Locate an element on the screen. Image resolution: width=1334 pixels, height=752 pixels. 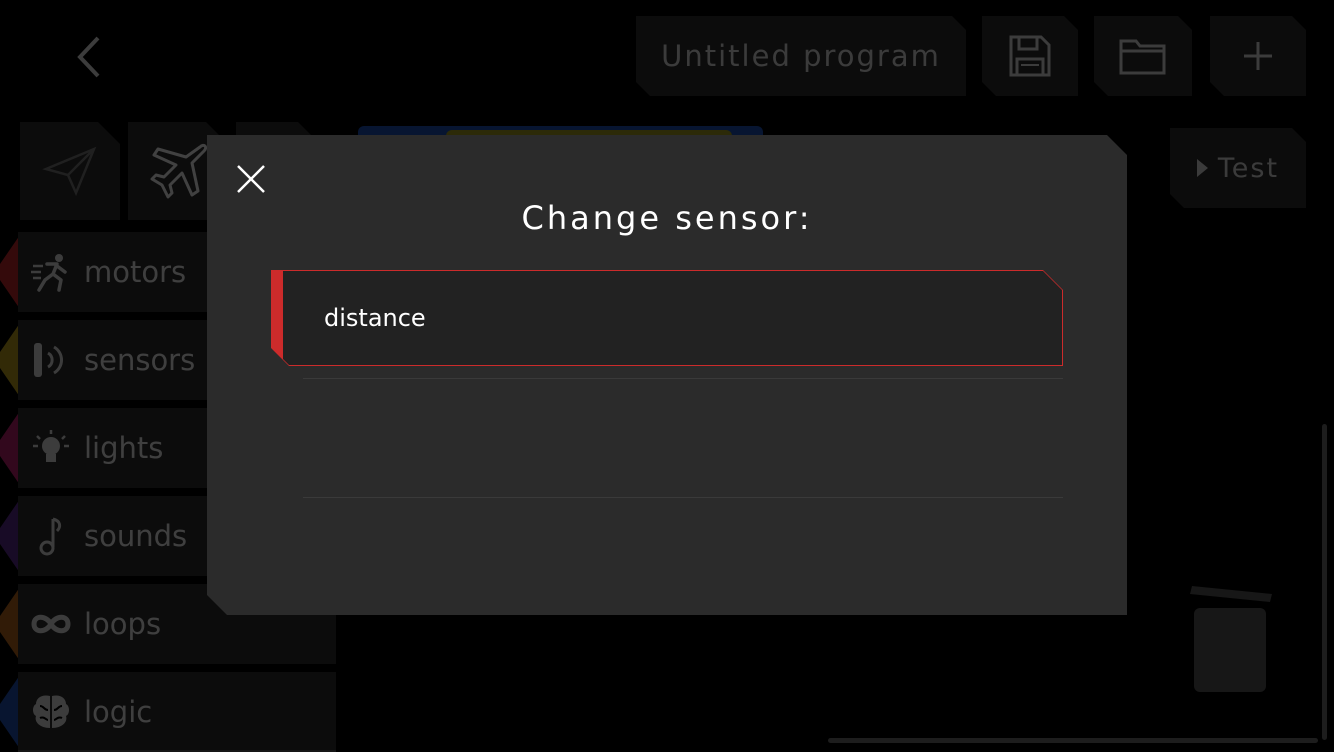
close-button is located at coordinates (251, 179).